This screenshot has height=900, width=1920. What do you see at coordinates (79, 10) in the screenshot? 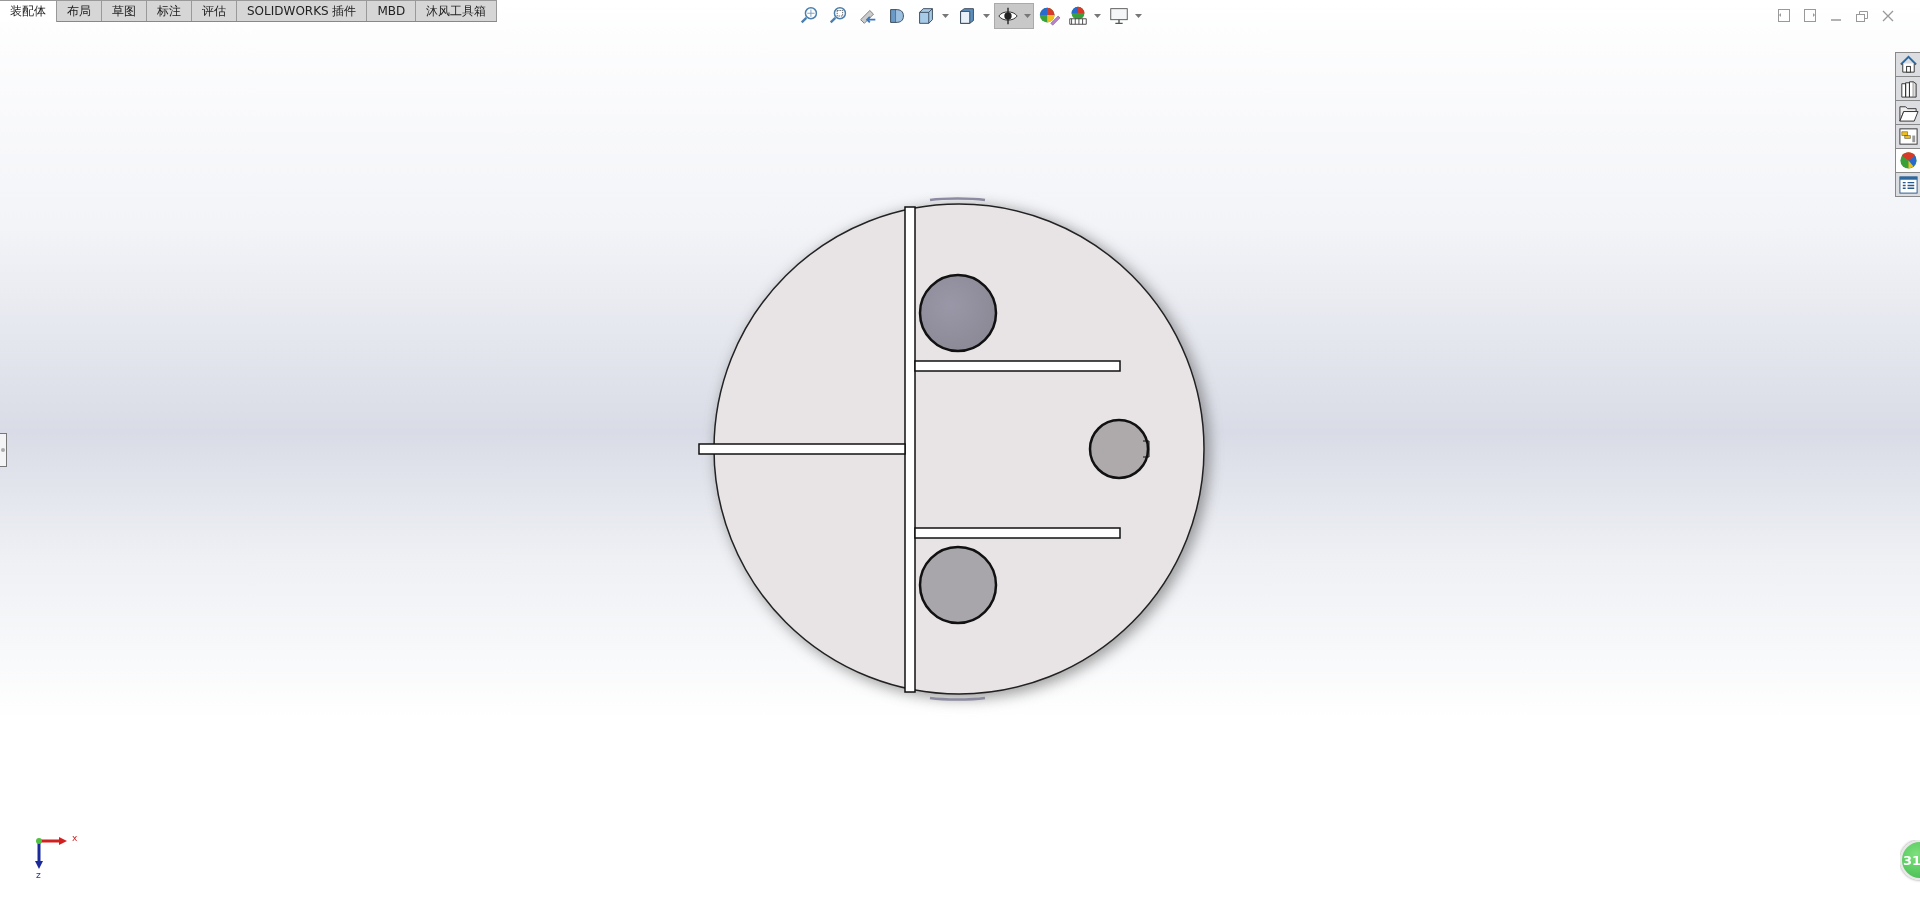
I see `ribbon-tab: 布局` at bounding box center [79, 10].